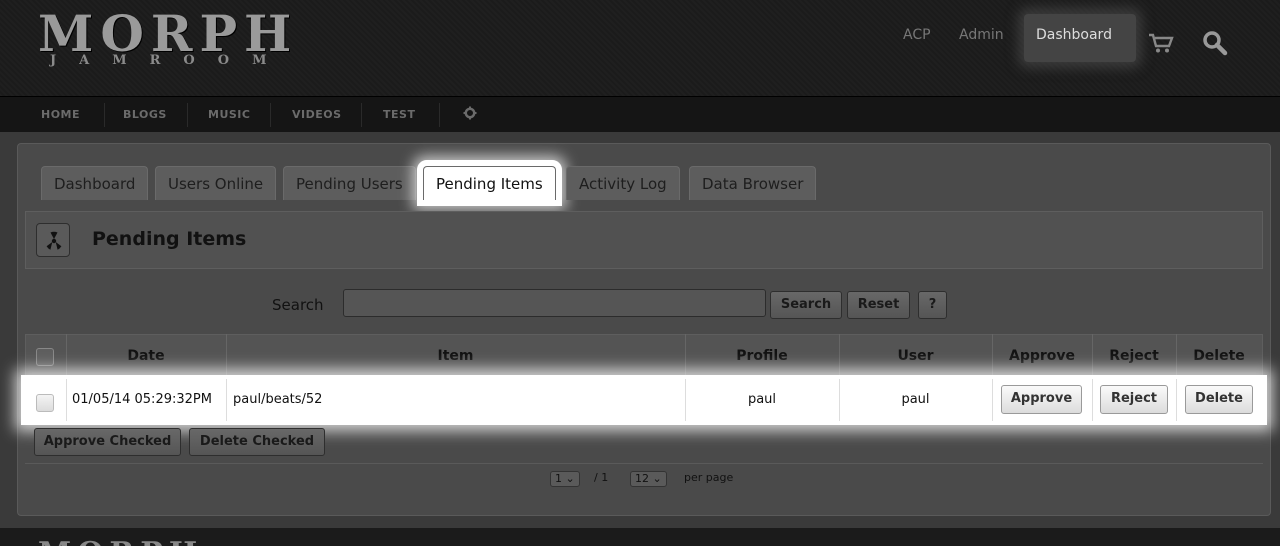  I want to click on tab-dashboard: Dashboard, so click(95, 183).